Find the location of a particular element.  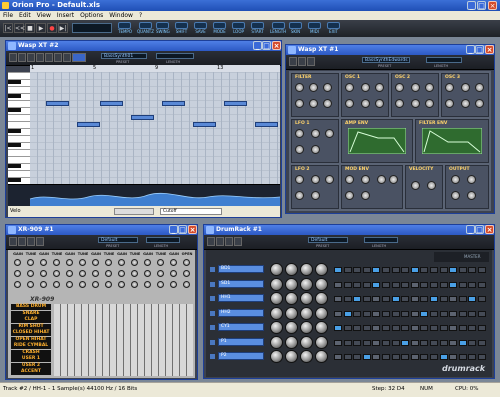

transport-mode-button: MODE is located at coordinates (219, 28).